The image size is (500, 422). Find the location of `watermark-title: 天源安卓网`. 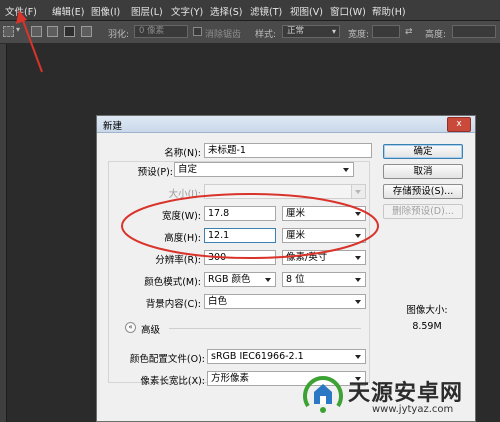

watermark-title: 天源安卓网 is located at coordinates (406, 393).